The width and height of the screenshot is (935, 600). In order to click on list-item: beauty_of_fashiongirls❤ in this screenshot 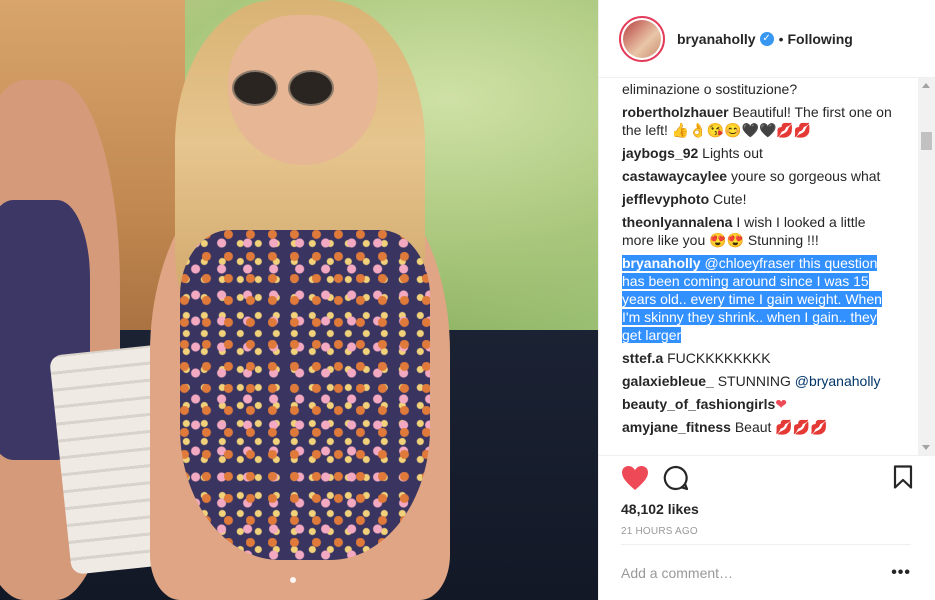, I will do `click(759, 404)`.